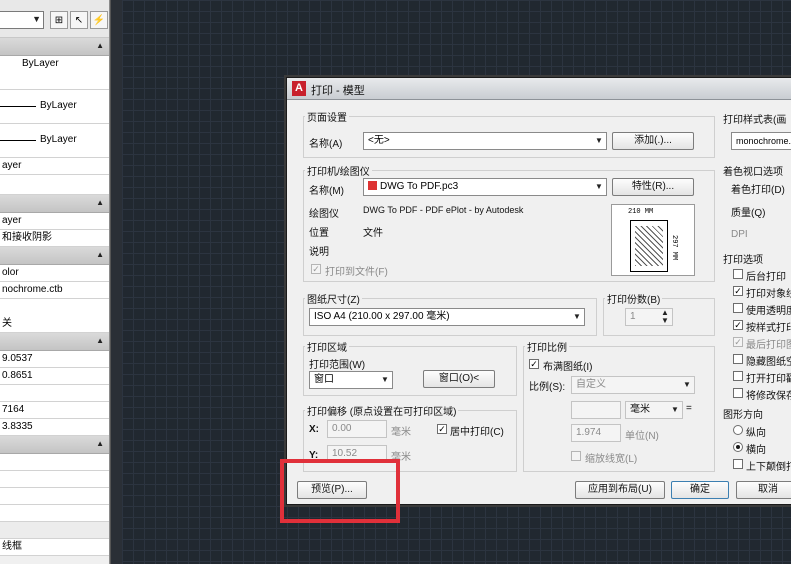 The height and width of the screenshot is (564, 791). I want to click on palette-row: 线框, so click(54, 547).